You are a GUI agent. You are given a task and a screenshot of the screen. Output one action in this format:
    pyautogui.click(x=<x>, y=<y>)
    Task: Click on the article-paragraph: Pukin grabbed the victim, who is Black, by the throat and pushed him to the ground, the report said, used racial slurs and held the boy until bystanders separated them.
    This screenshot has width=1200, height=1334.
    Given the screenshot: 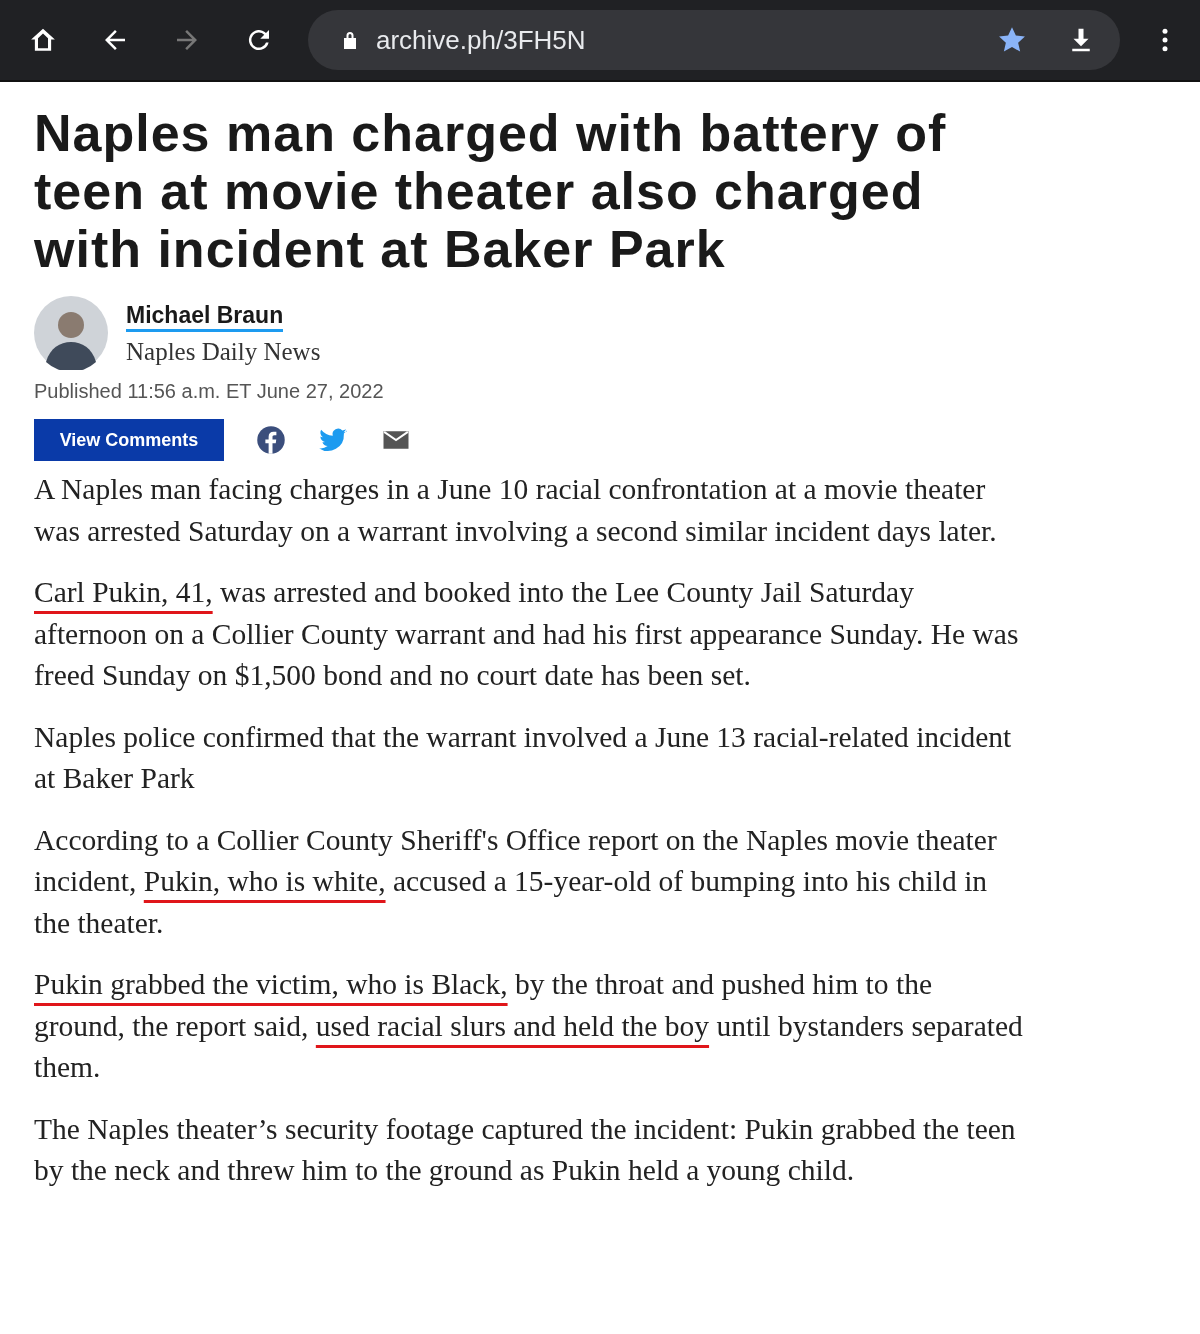 What is the action you would take?
    pyautogui.click(x=529, y=1026)
    